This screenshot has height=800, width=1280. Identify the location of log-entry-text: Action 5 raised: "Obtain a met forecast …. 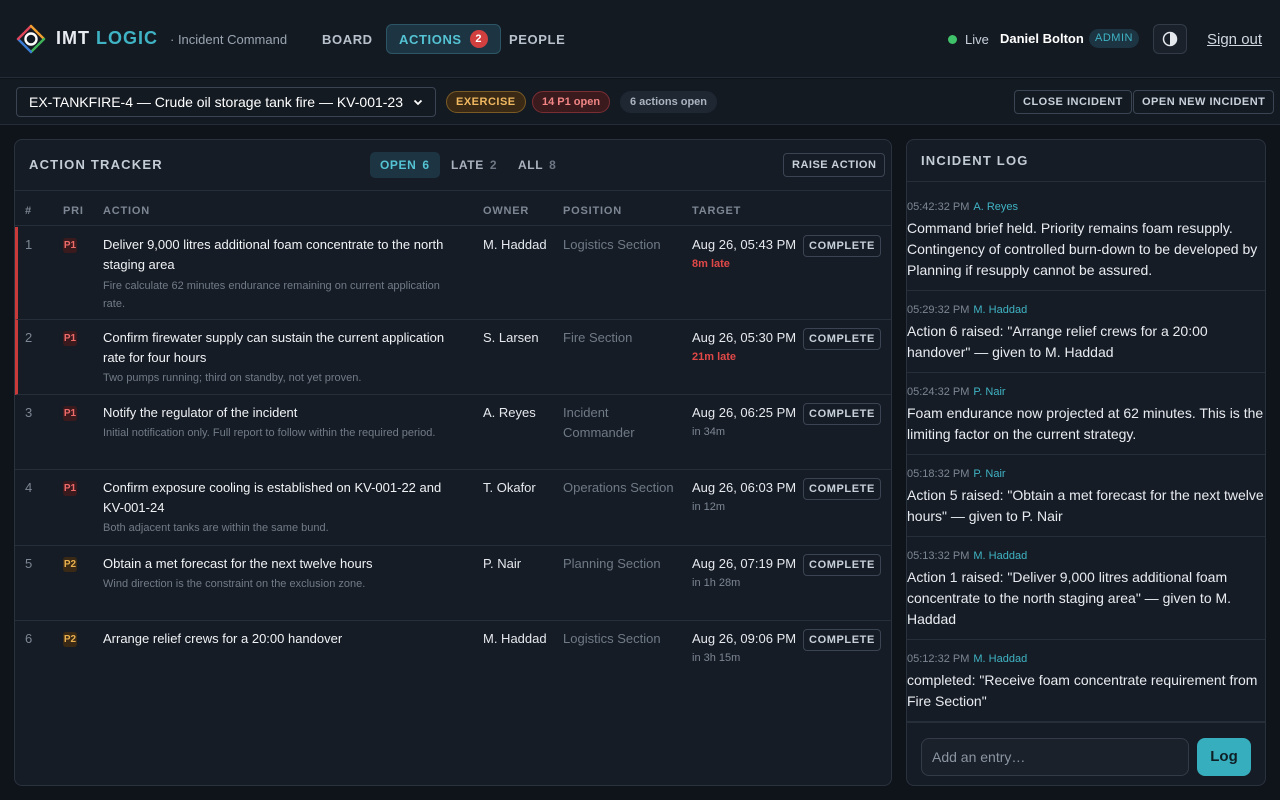
(1085, 505).